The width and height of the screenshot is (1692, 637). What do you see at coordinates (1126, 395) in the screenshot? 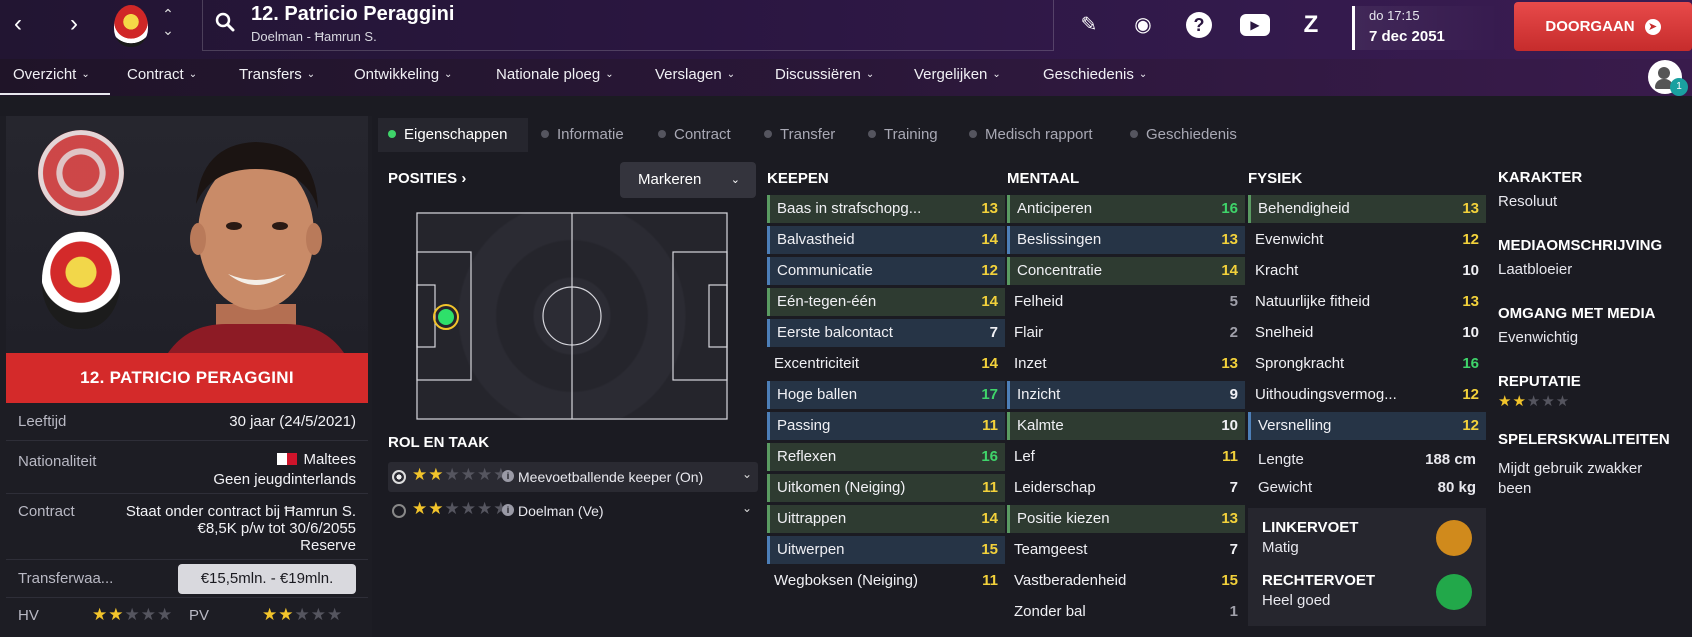
I see `attr-row: Inzicht 9` at bounding box center [1126, 395].